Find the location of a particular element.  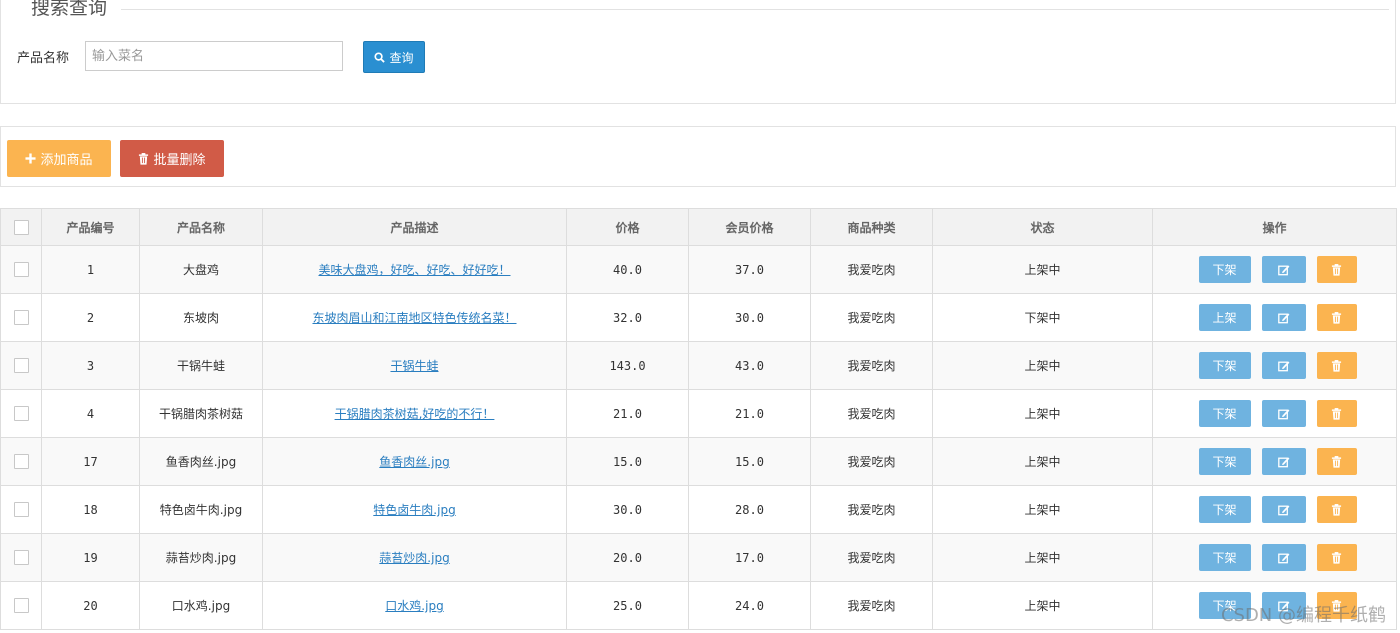

product-price: 20.0 is located at coordinates (627, 557).